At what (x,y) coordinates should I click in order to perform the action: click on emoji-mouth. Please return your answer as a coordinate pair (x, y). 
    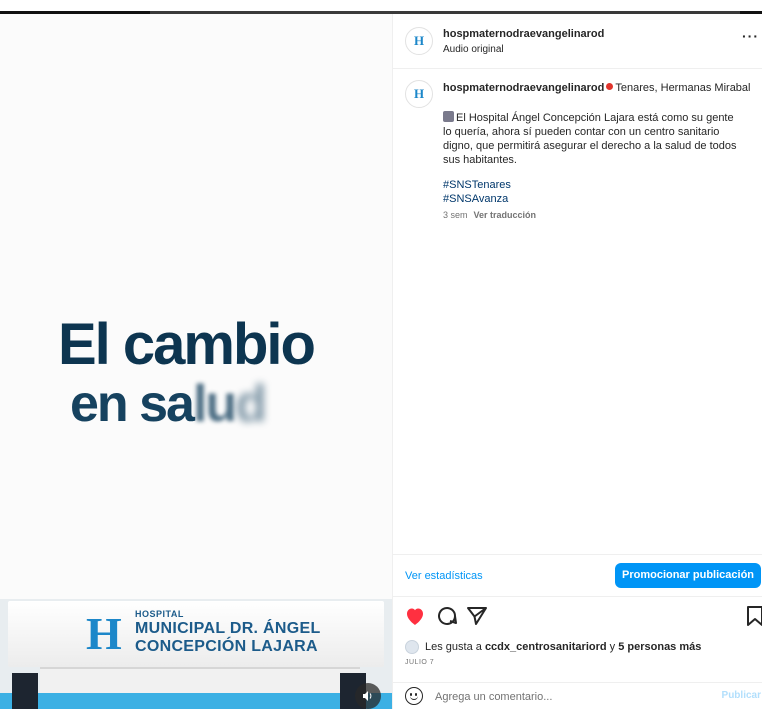
    Looking at the image, I should click on (414, 698).